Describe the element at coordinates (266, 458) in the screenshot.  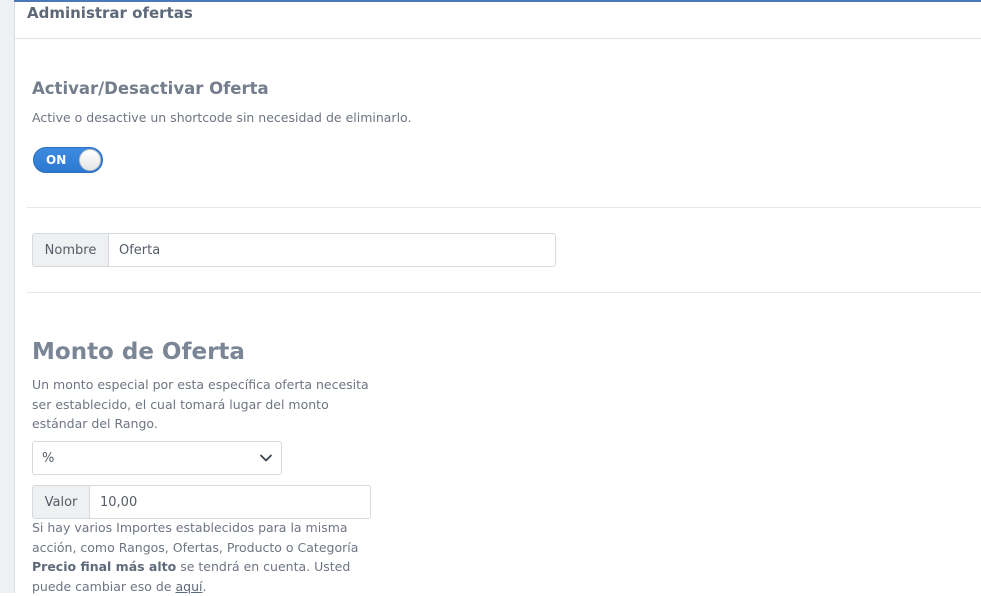
I see `chevron-down-icon` at that location.